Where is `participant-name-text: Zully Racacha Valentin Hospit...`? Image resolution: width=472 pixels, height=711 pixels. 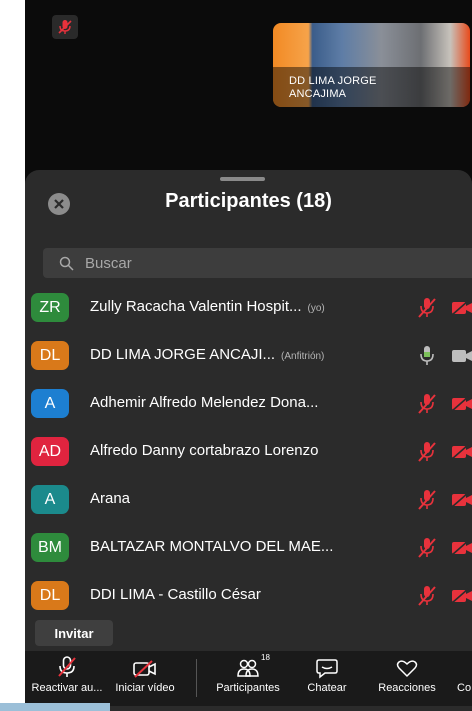 participant-name-text: Zully Racacha Valentin Hospit... is located at coordinates (196, 306).